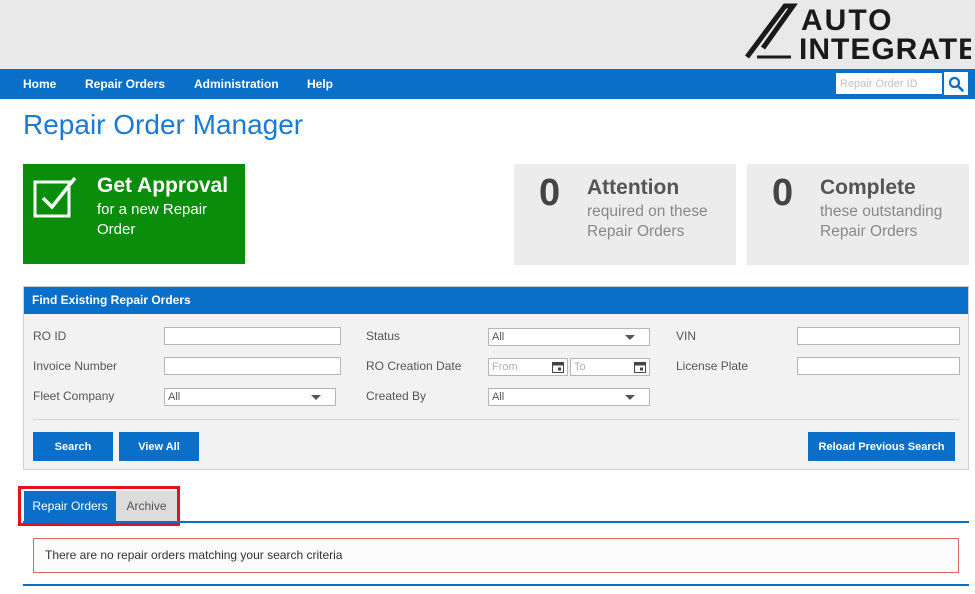  I want to click on bottom-divider, so click(496, 585).